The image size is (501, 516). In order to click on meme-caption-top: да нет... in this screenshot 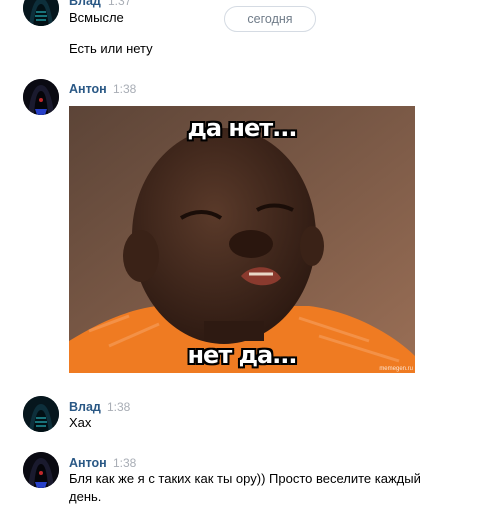, I will do `click(242, 128)`.